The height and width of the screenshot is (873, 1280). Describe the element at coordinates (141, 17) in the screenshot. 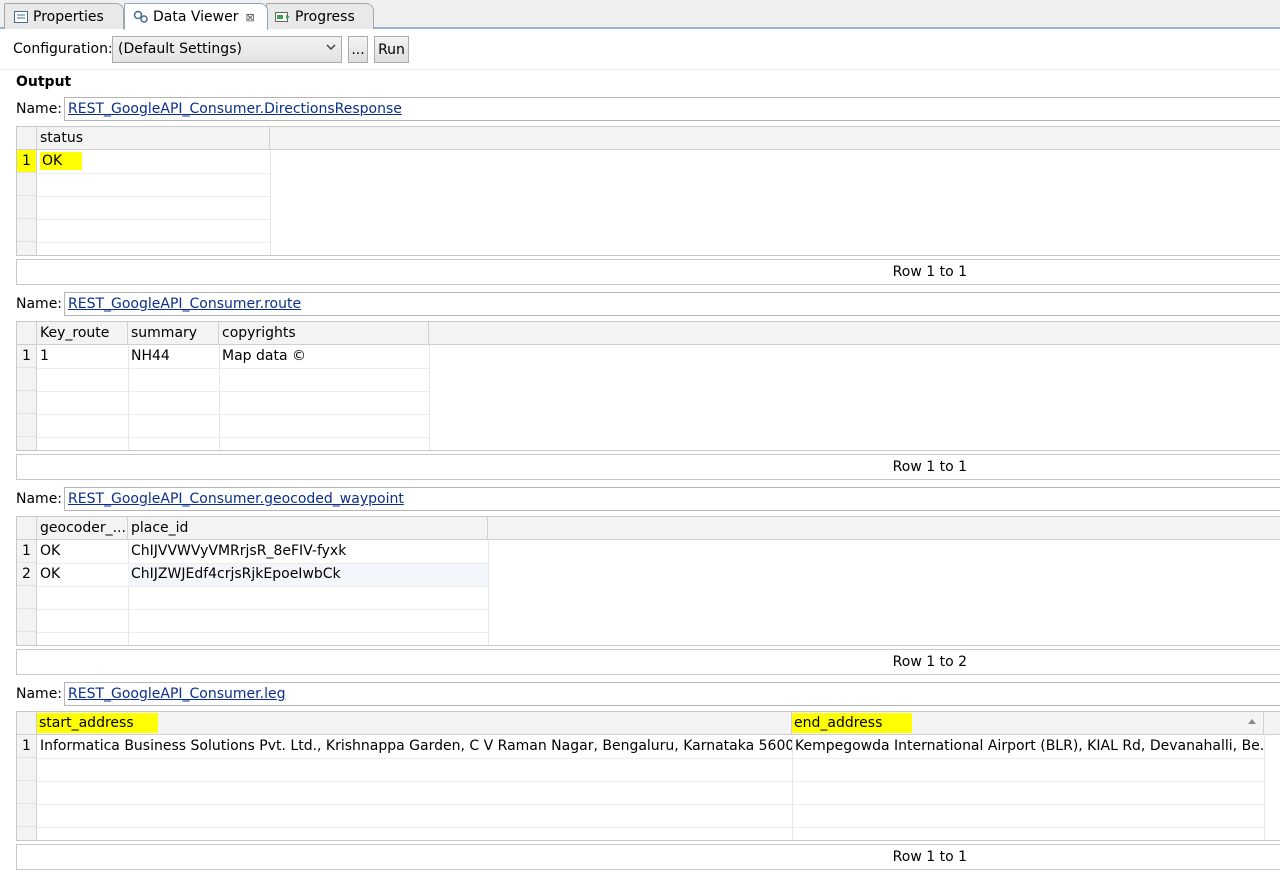

I see `data-viewer-icon` at that location.